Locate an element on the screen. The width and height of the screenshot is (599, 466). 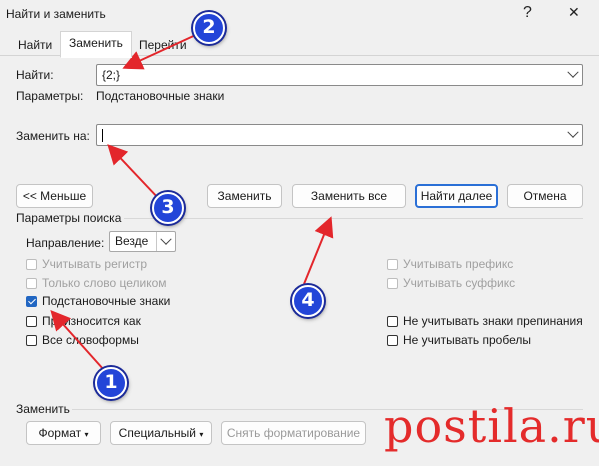
callout-4-badge: 4 is located at coordinates (308, 301).